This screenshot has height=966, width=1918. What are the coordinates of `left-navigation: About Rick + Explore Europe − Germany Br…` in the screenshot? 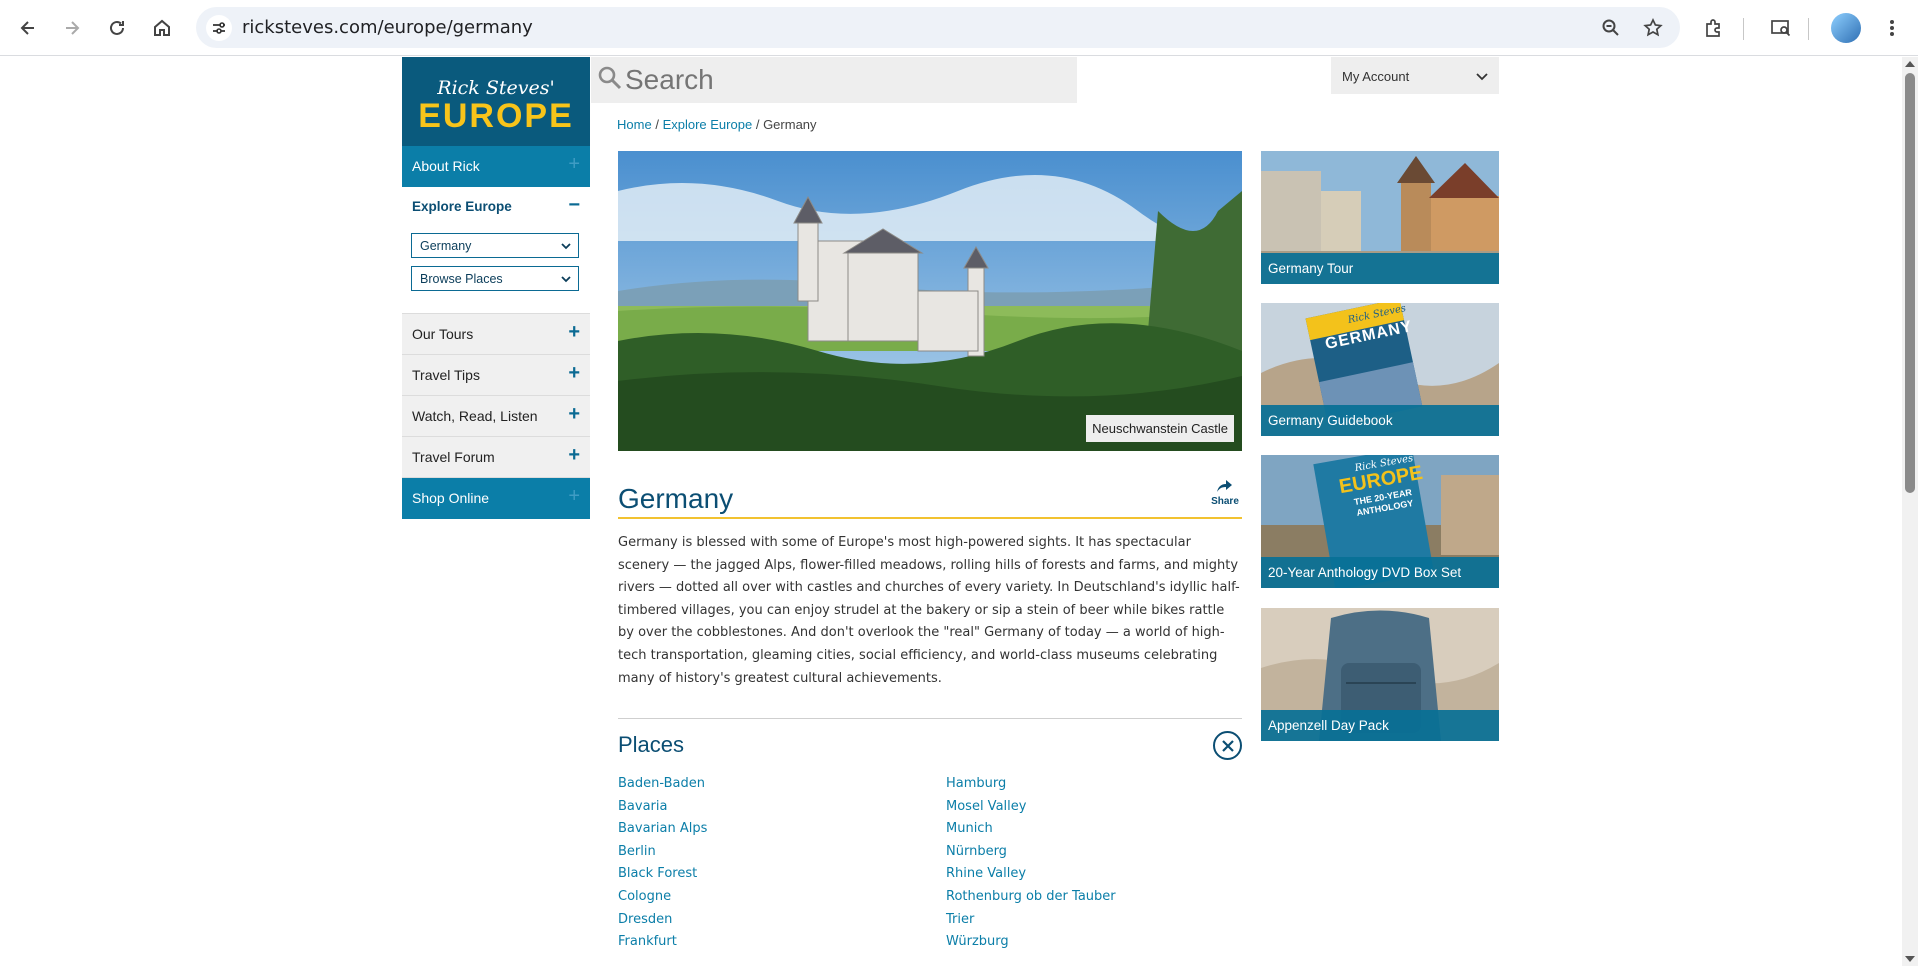 It's located at (496, 332).